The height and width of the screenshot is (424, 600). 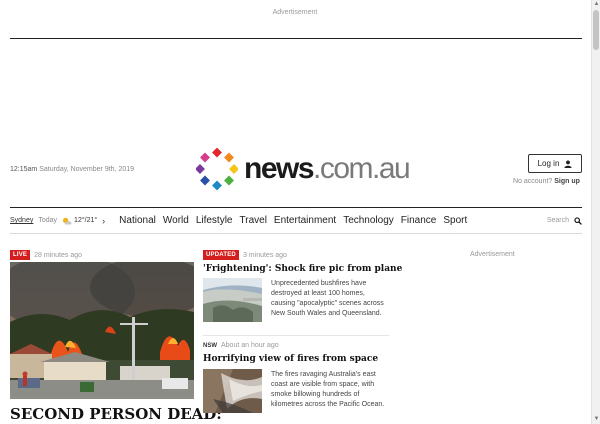 I want to click on story-1-title: 'Frightening': Shock fire pic from plane, so click(x=302, y=269).